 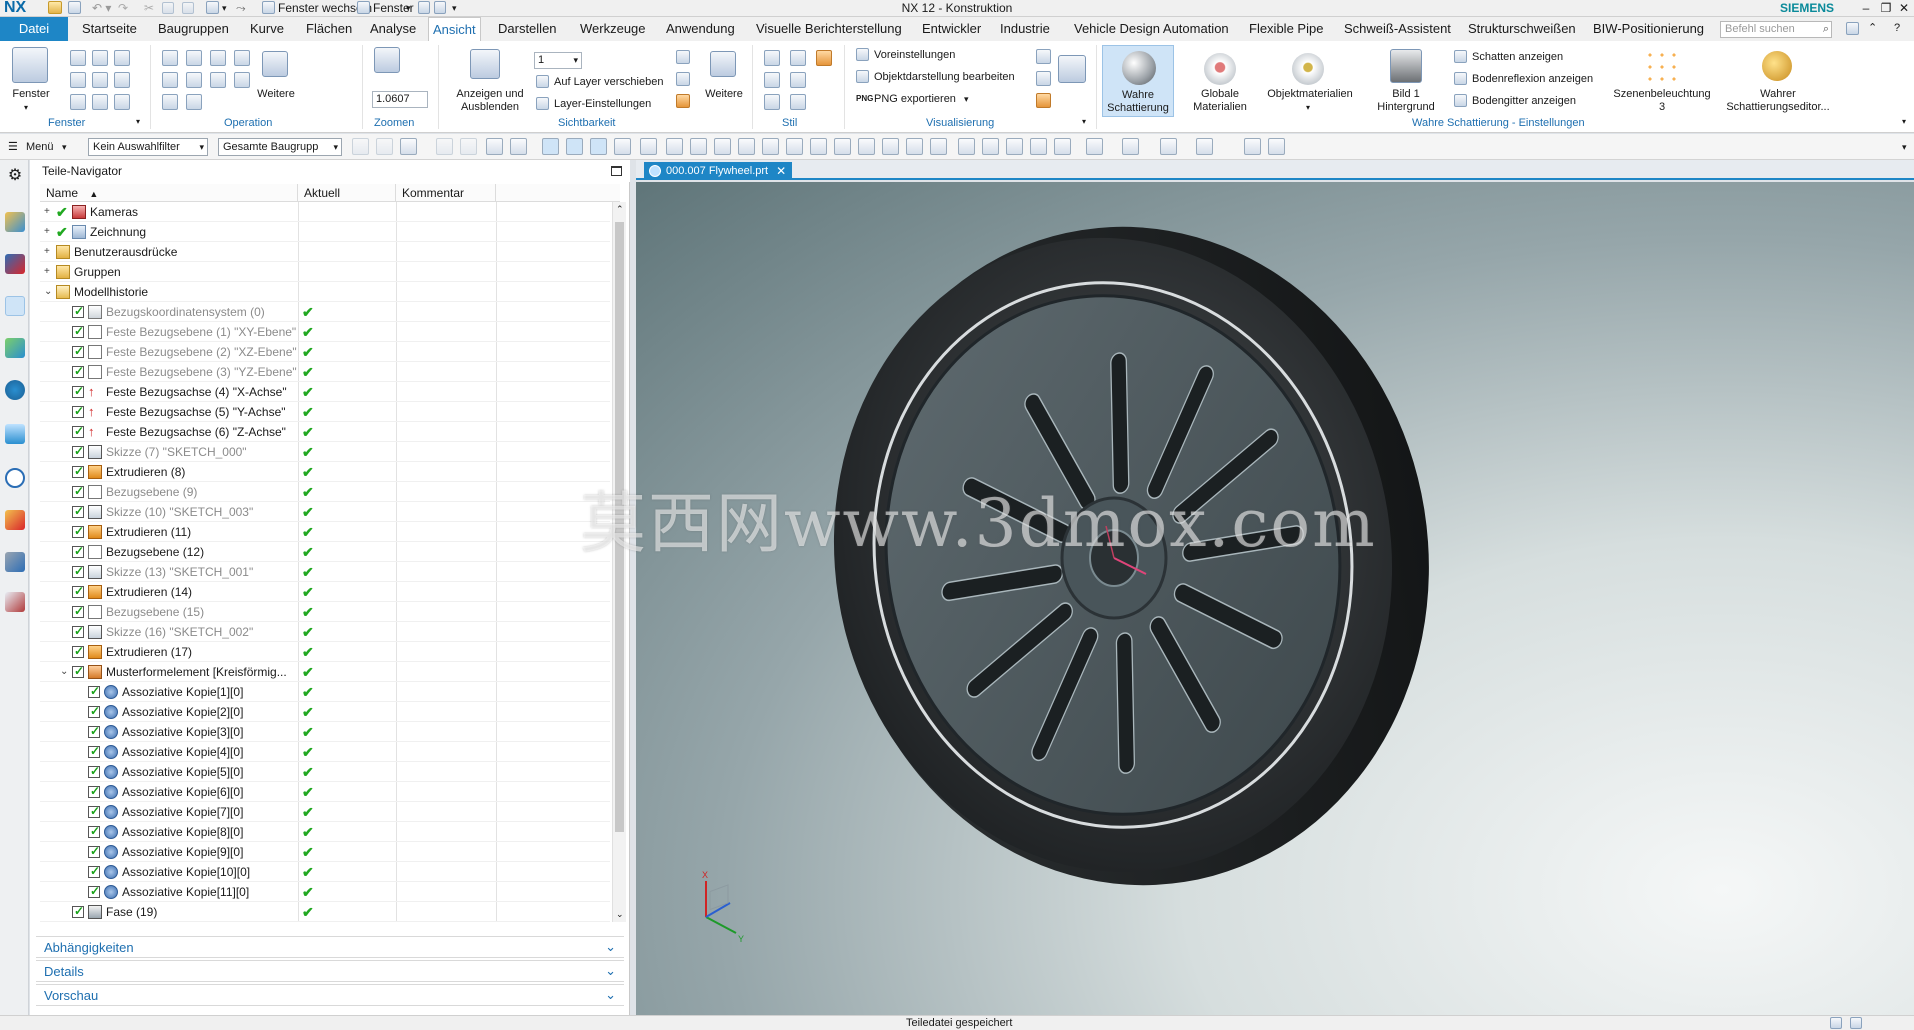 What do you see at coordinates (915, 99) in the screenshot?
I see `export-png-button: PNG exportieren` at bounding box center [915, 99].